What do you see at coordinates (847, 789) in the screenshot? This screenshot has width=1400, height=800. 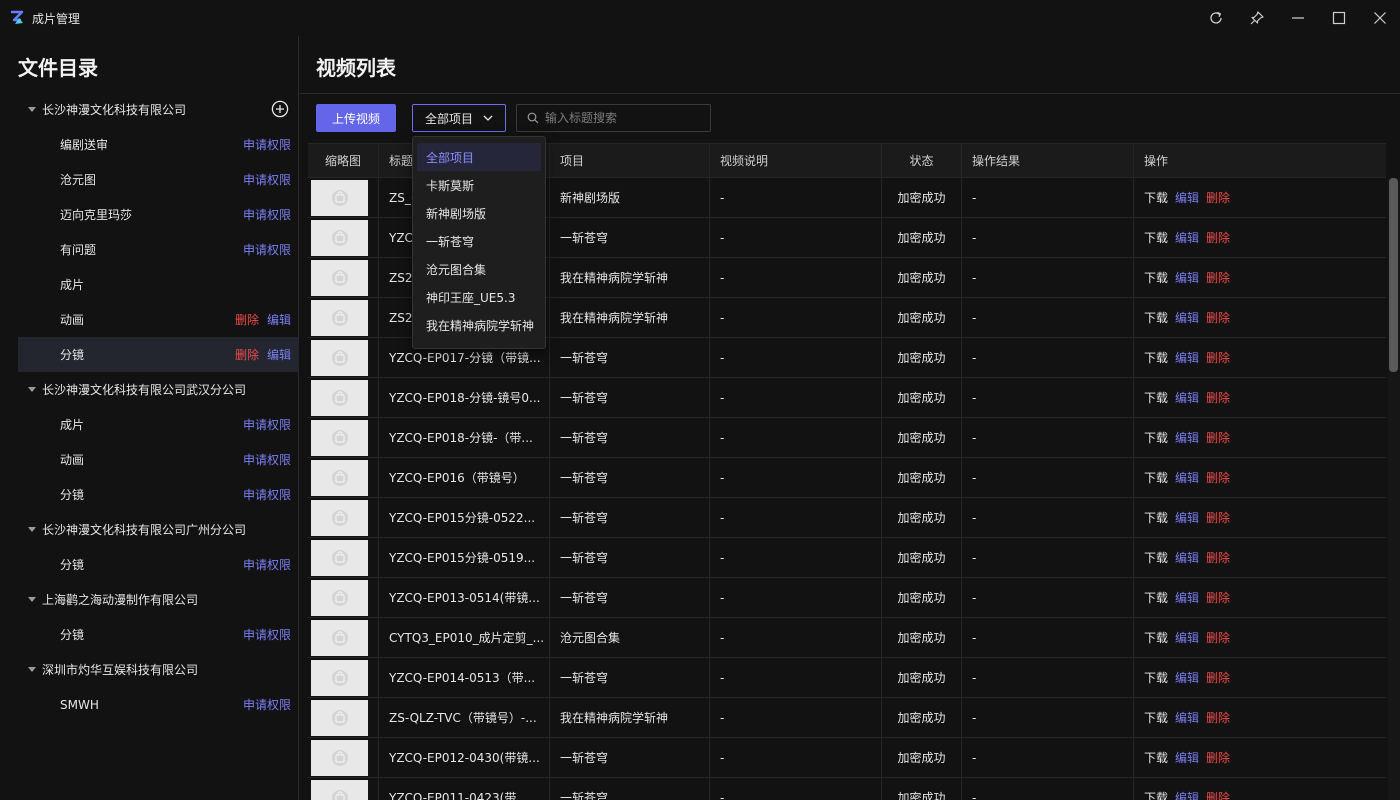 I see `table-row: YZCQ-EP011-0423(带... 一斩苍穹 - 加密成功 - 下载 编辑 删除` at bounding box center [847, 789].